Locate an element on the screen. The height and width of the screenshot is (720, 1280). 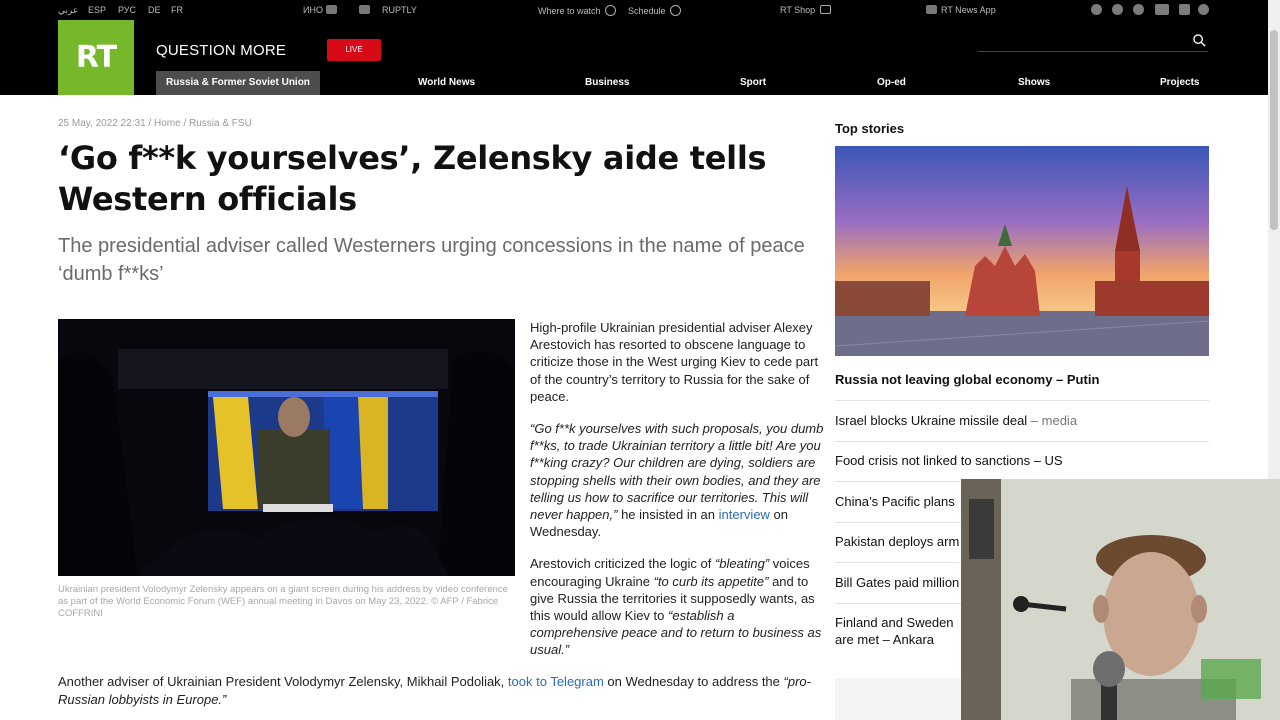
search-box is located at coordinates (1093, 42).